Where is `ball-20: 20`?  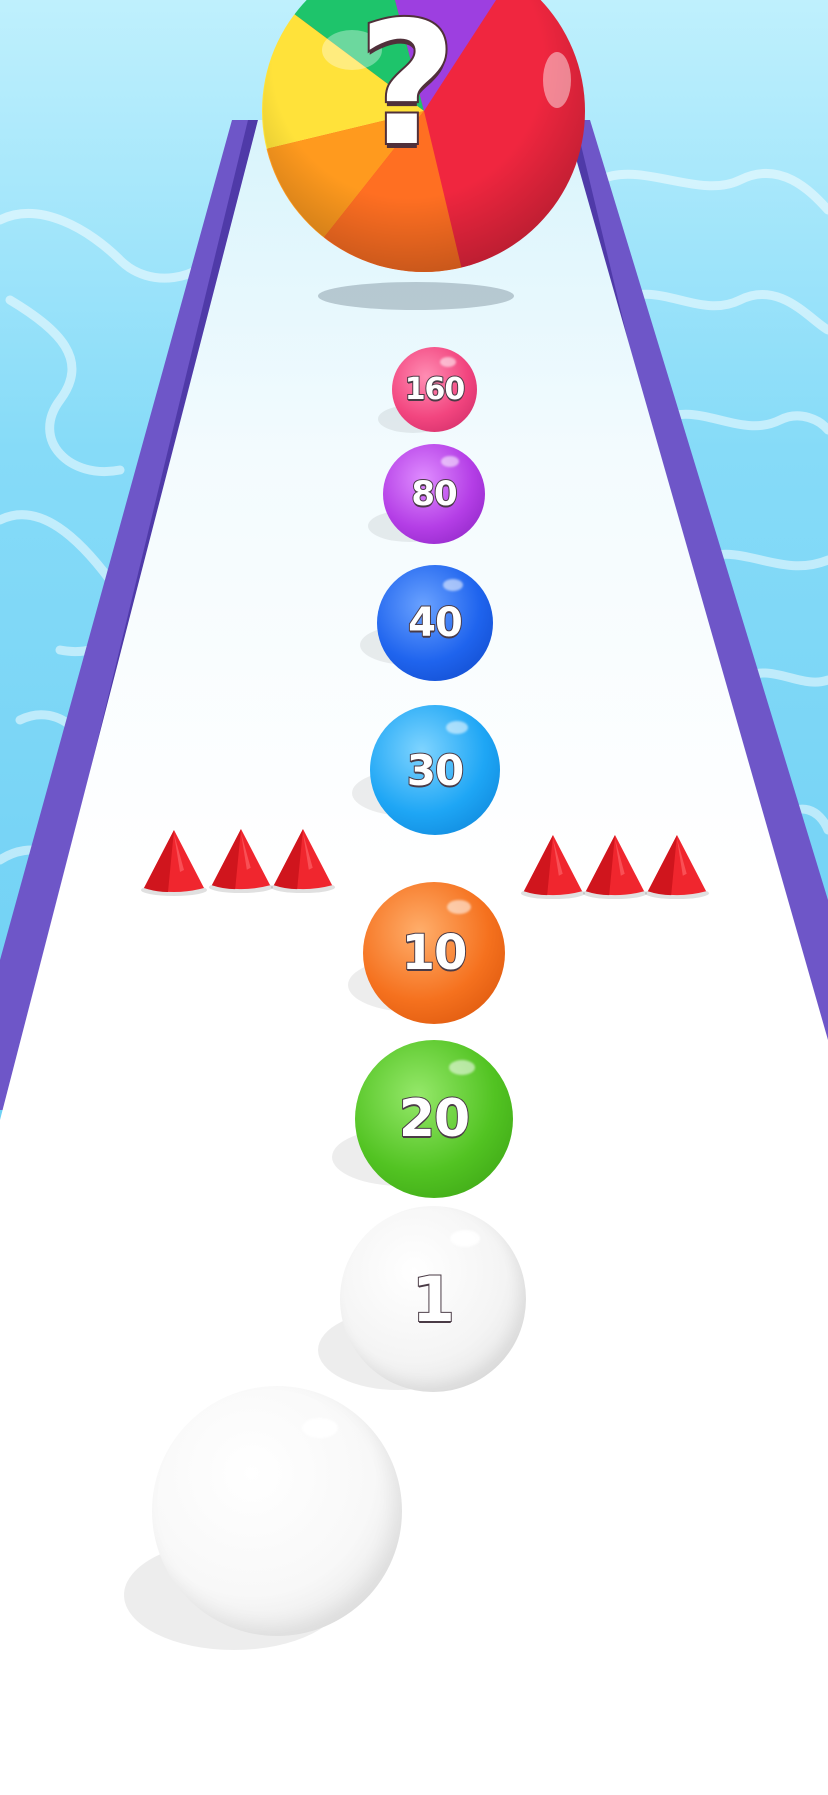
ball-20: 20 is located at coordinates (434, 1119).